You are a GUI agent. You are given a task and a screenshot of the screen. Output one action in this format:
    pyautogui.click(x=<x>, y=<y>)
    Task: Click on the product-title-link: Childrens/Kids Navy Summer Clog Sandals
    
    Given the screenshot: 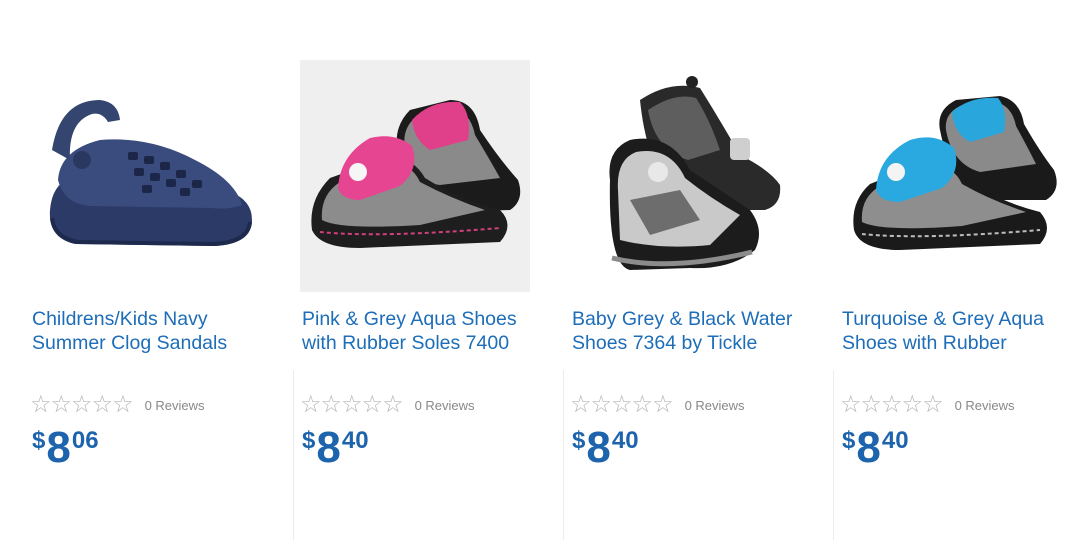 What is the action you would take?
    pyautogui.click(x=146, y=332)
    